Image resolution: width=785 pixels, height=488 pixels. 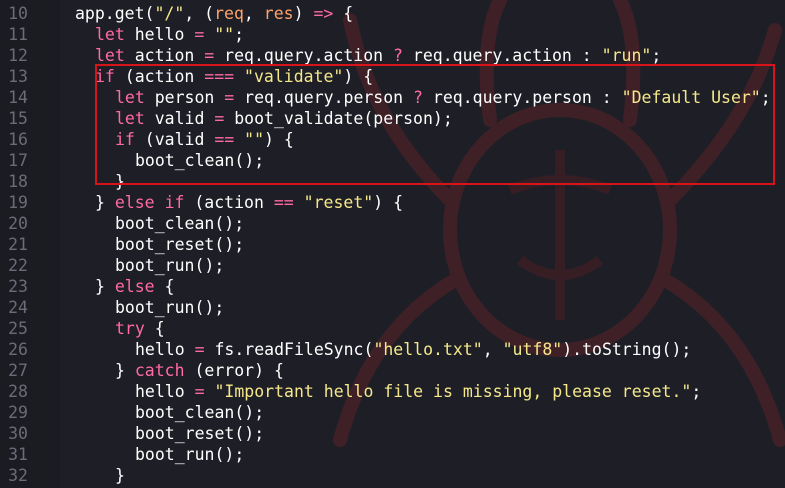 What do you see at coordinates (627, 349) in the screenshot?
I see `code-token: ).toString();` at bounding box center [627, 349].